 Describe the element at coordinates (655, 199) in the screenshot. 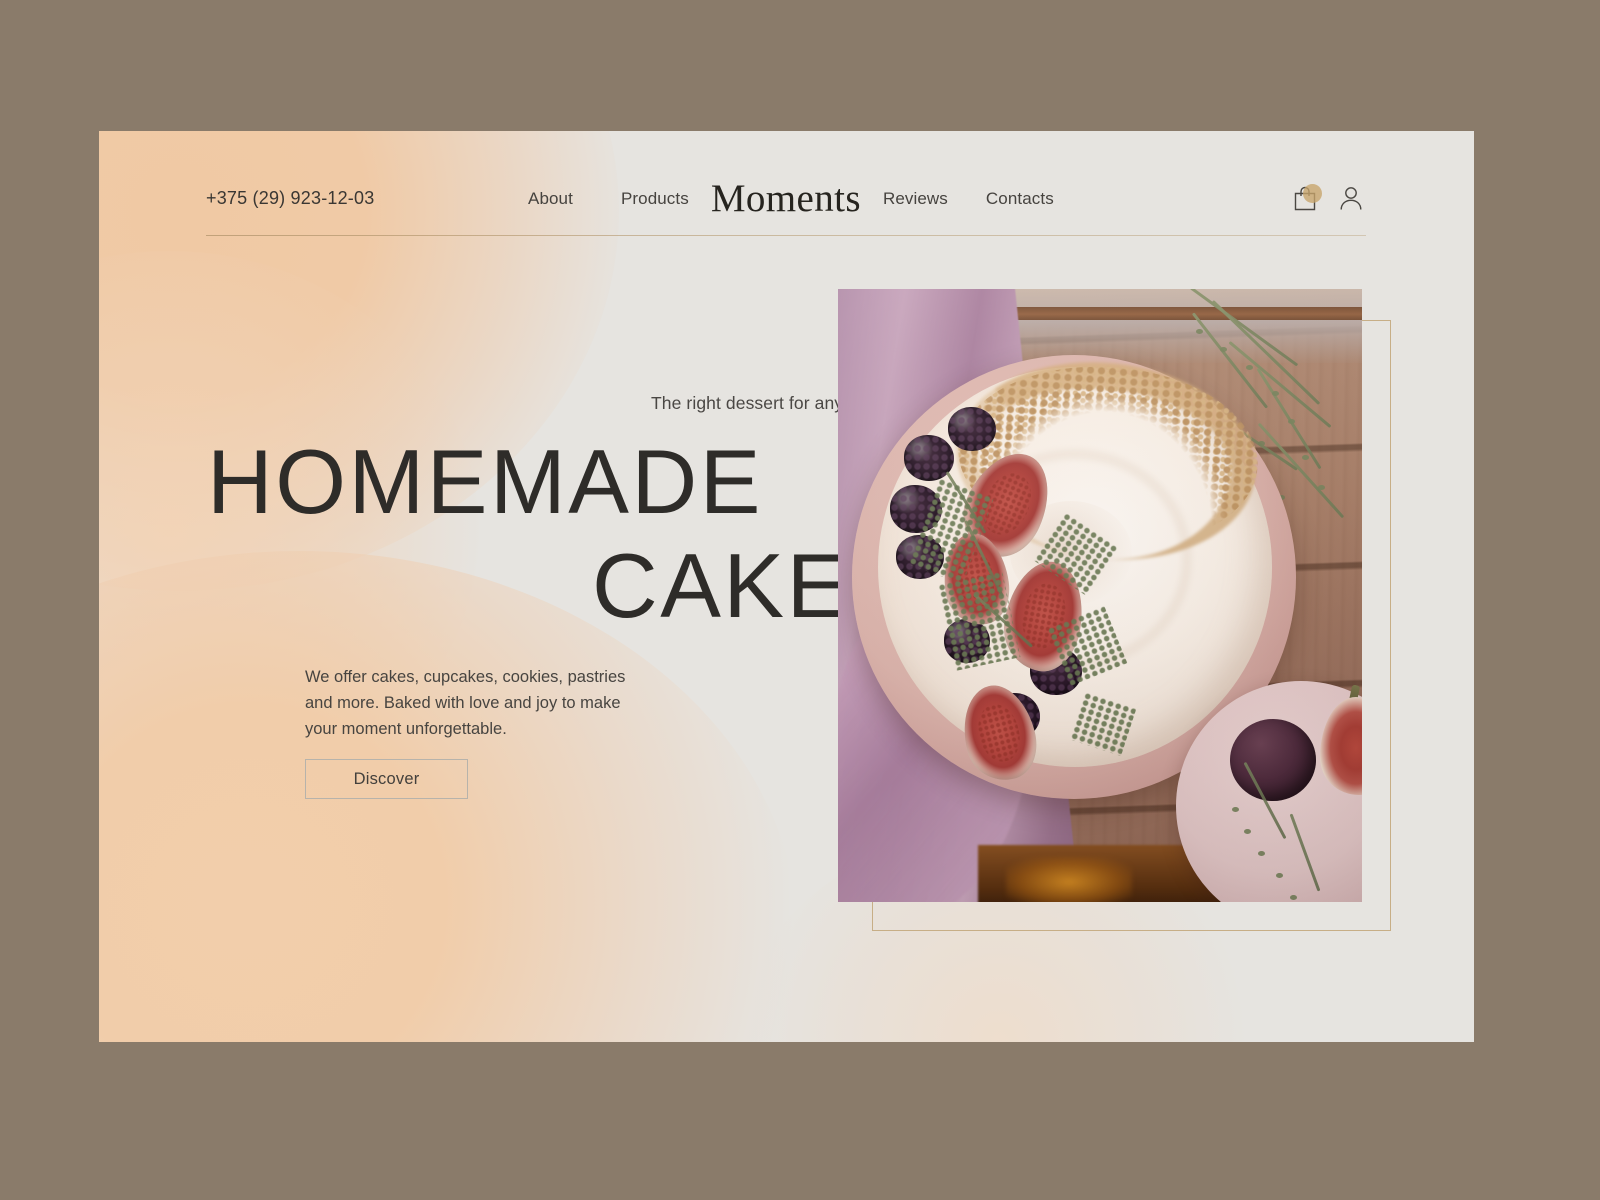

I see `nav-item-products: Products` at that location.